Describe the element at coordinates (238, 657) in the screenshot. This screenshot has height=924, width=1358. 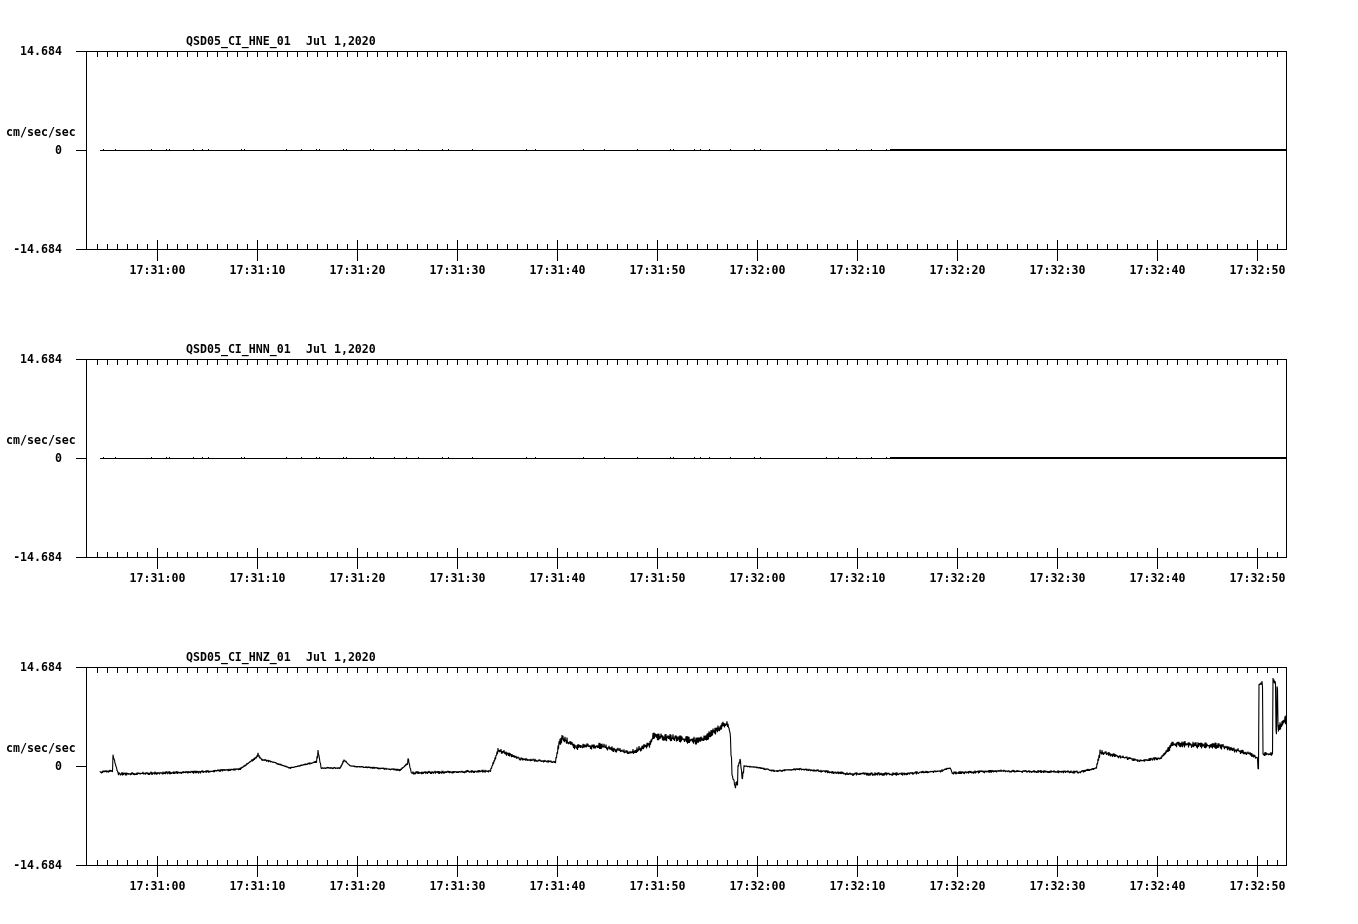
I see `channel-title: QSD05_CI_HNZ_01` at that location.